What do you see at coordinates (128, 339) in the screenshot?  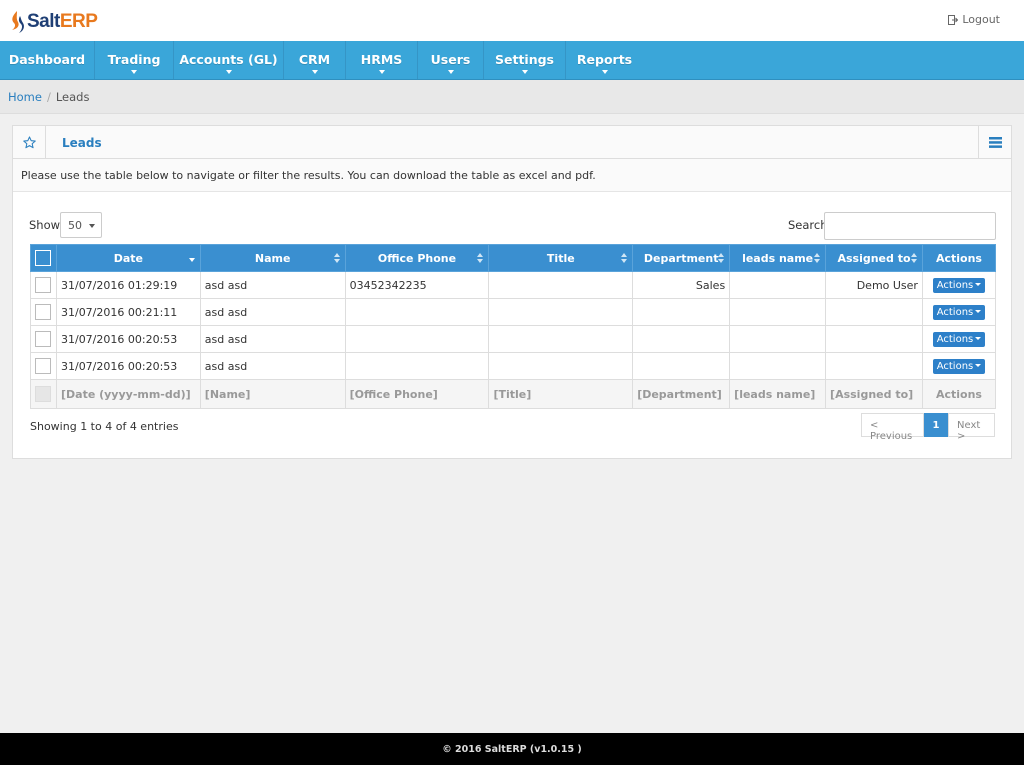 I see `cell-date: 31/07/2016 00:20:53` at bounding box center [128, 339].